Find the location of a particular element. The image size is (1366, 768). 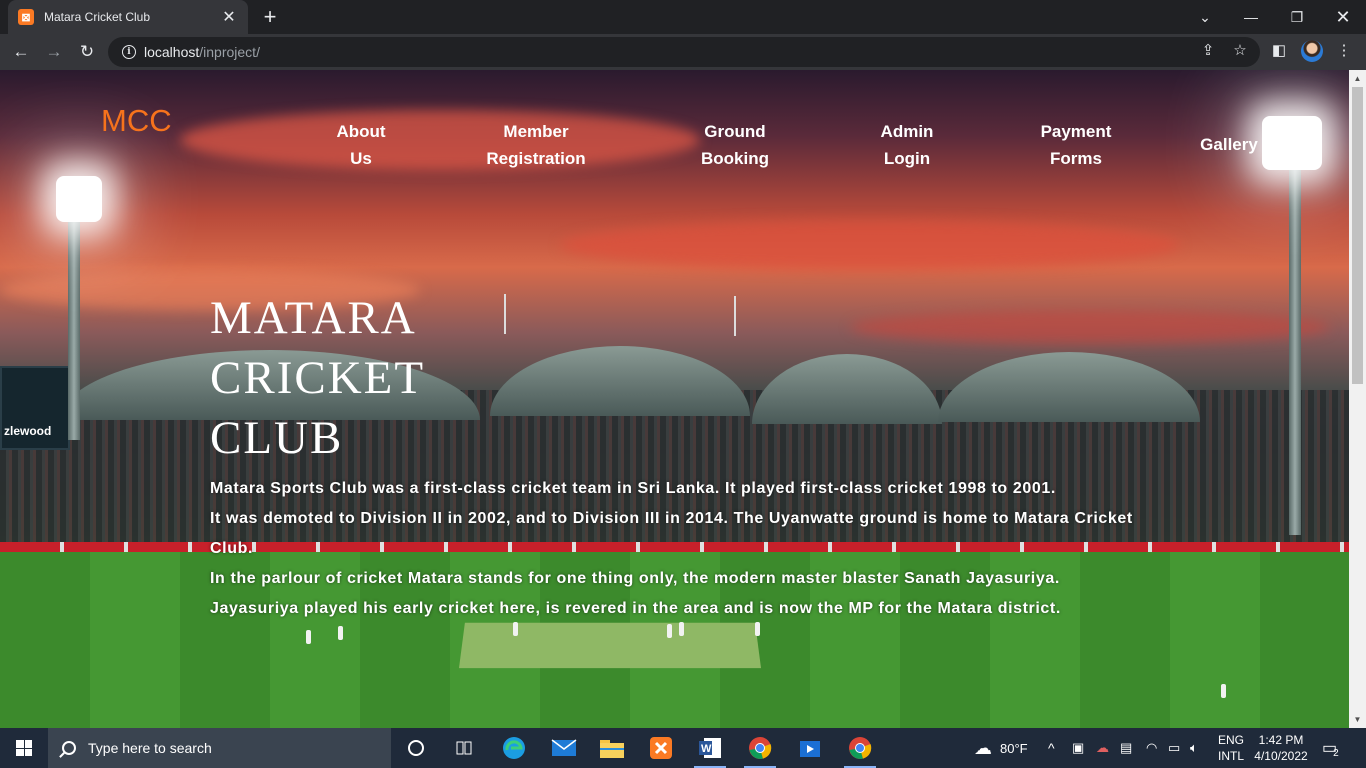

movies-tv-icon is located at coordinates (810, 748).